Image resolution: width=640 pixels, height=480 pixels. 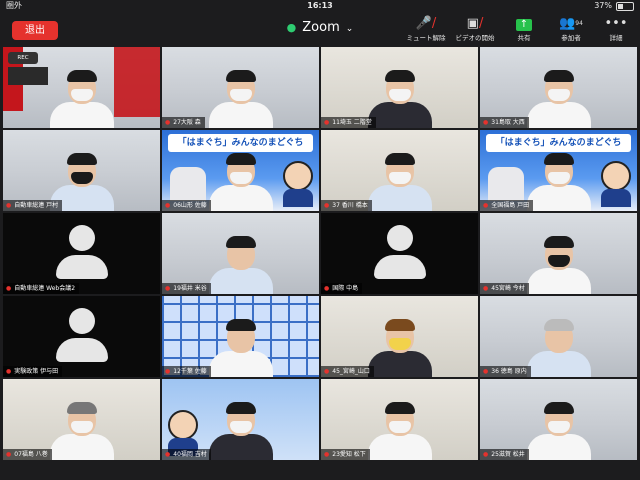 What do you see at coordinates (524, 25) in the screenshot?
I see `share-screen-icon: ↑` at bounding box center [524, 25].